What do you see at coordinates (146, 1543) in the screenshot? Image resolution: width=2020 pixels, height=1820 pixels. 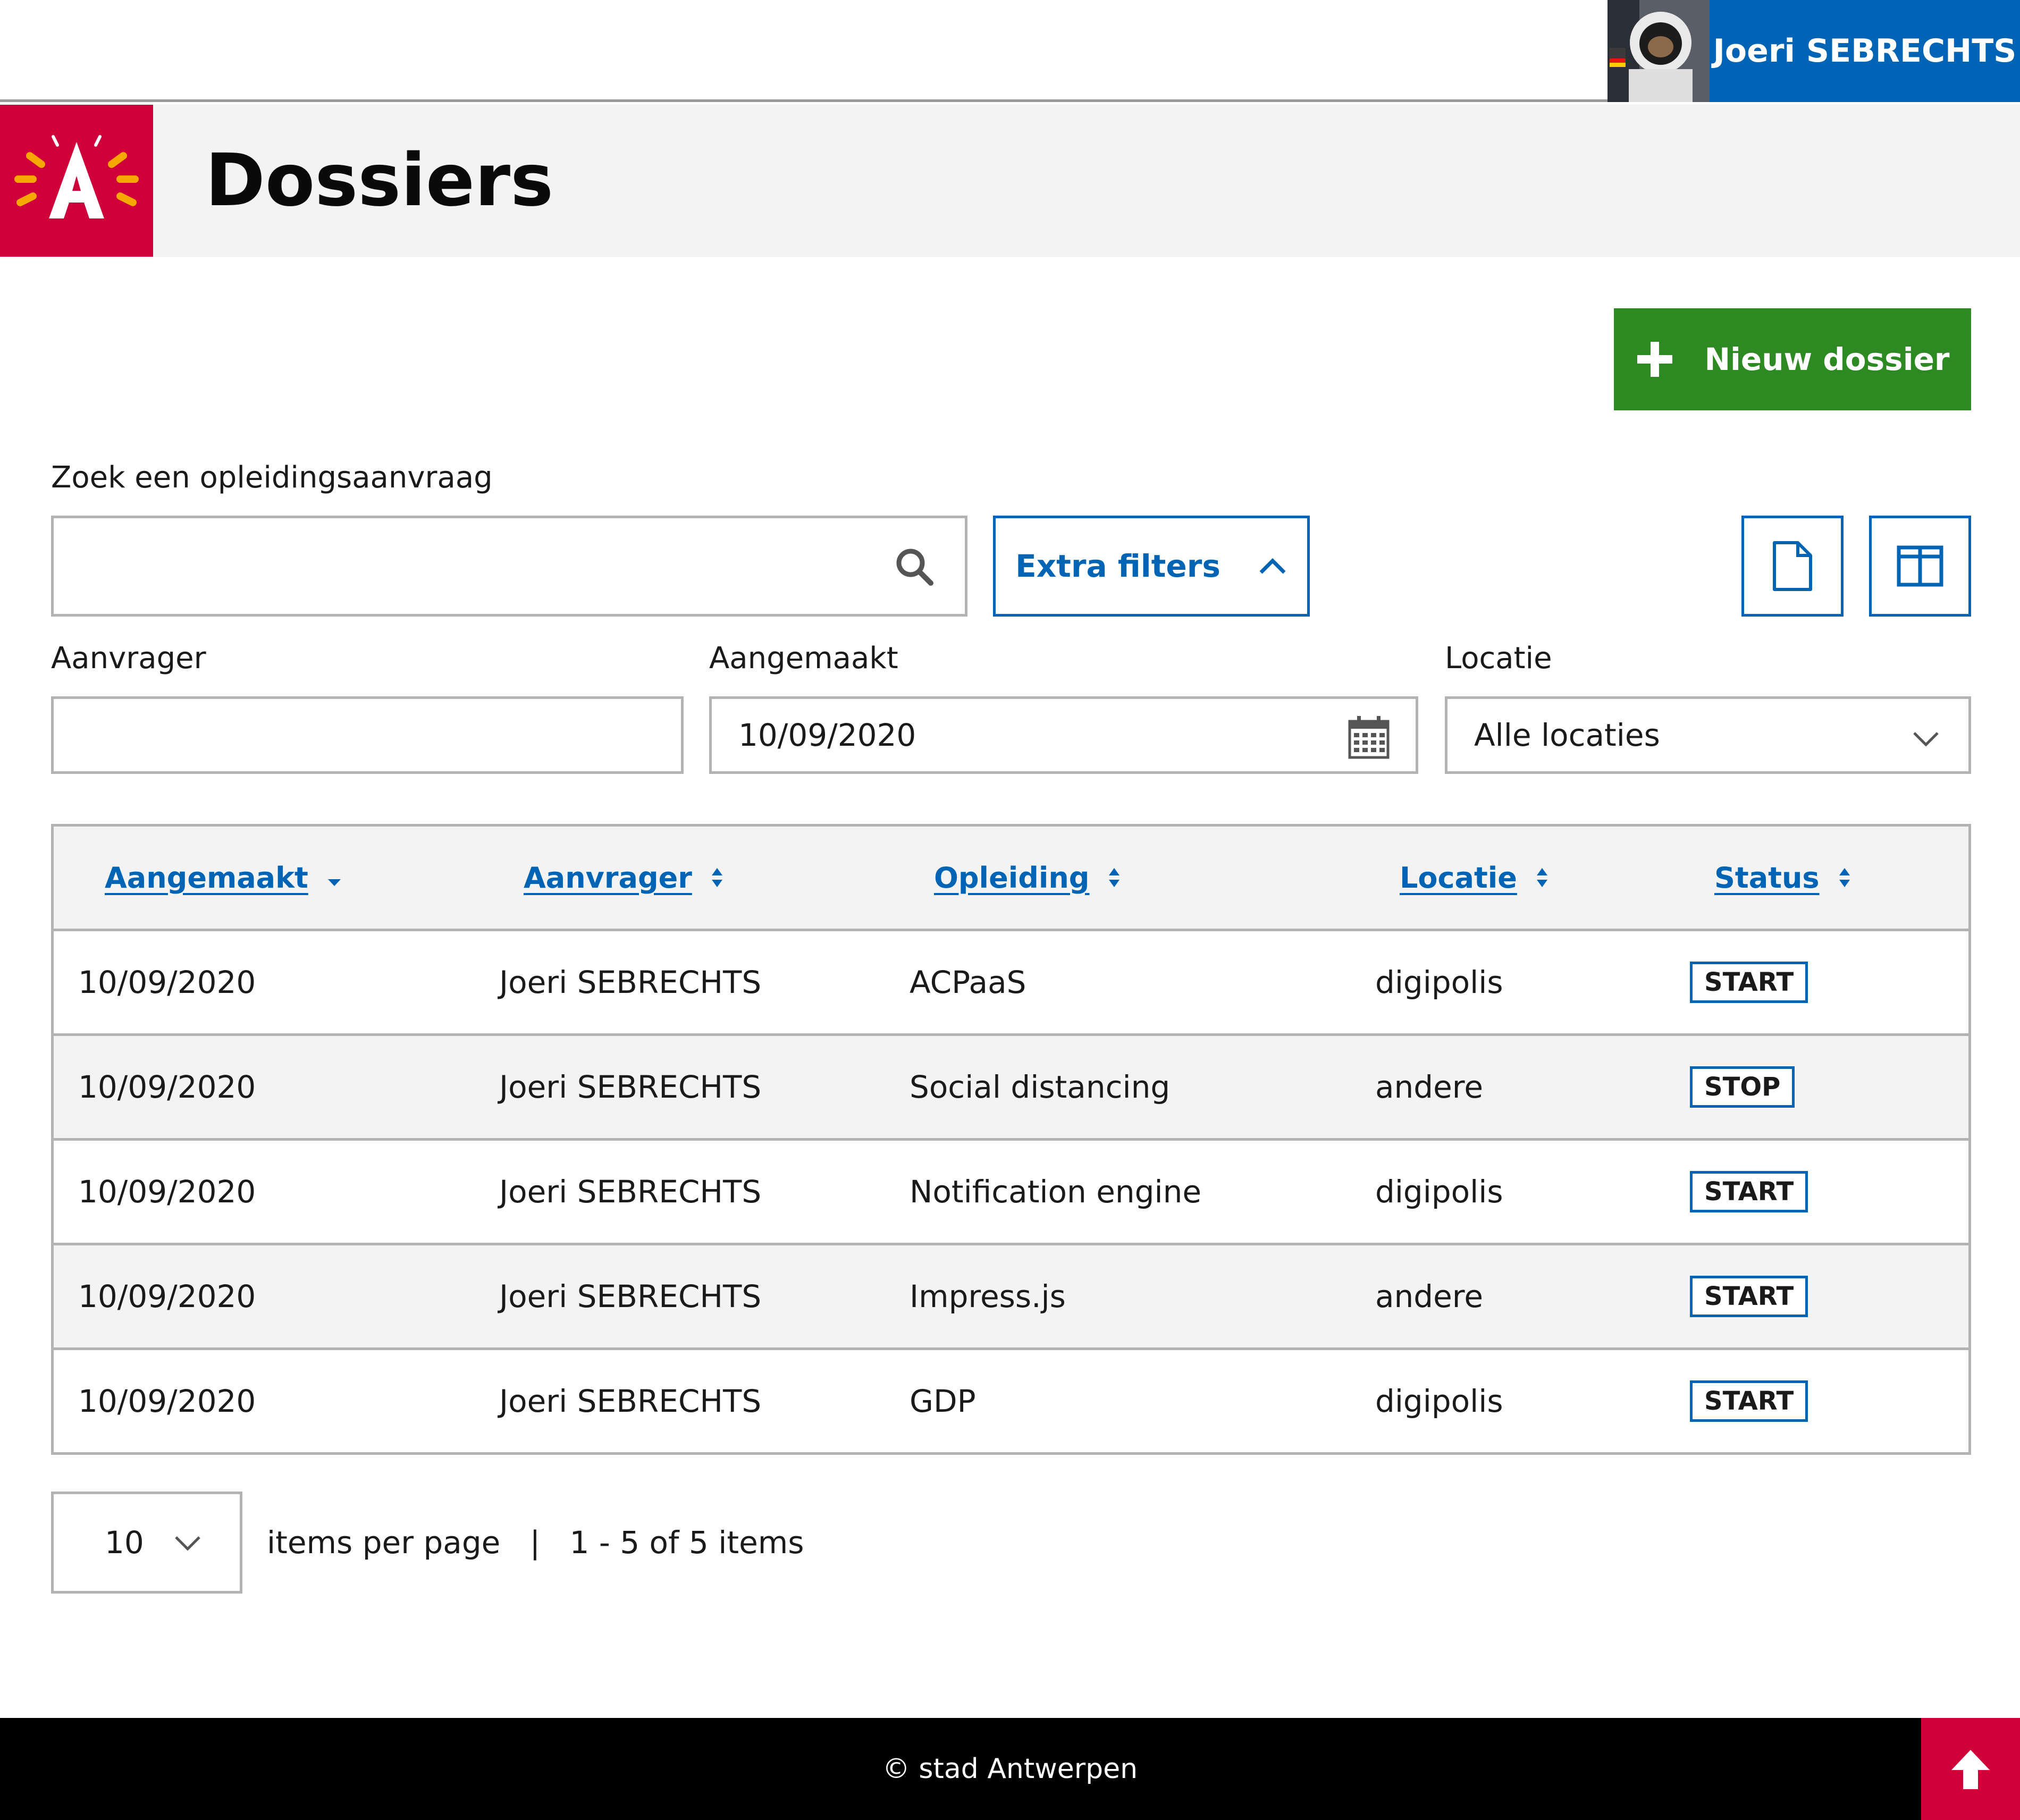 I see `items-per-page-select: 10` at bounding box center [146, 1543].